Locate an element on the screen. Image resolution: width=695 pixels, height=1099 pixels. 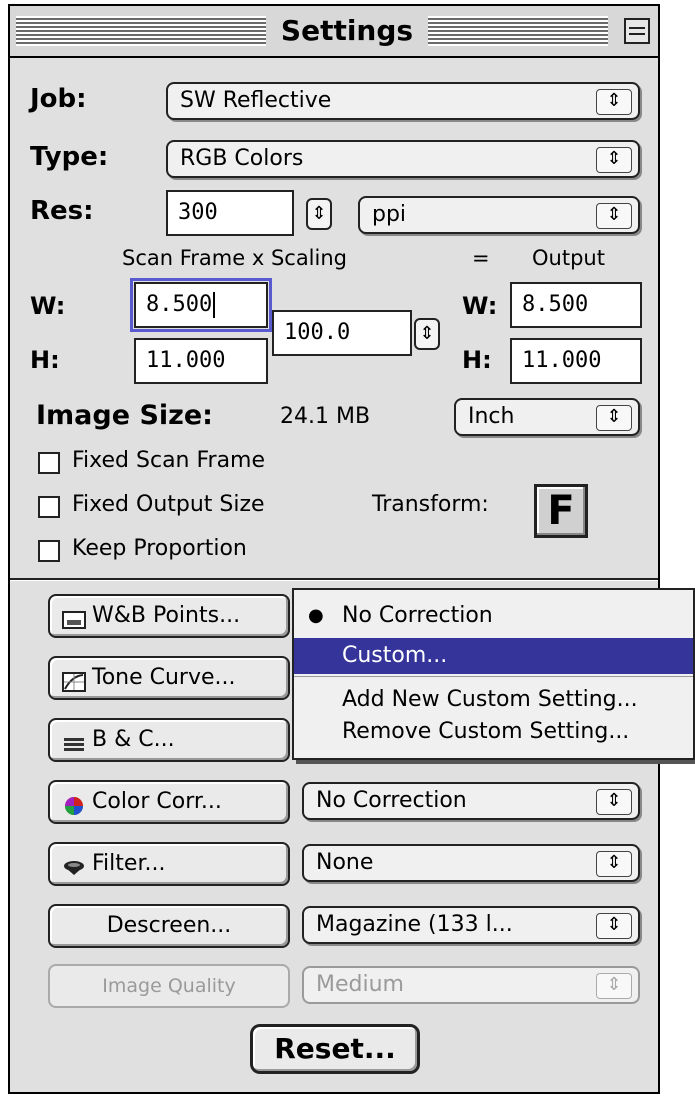
size-unit-value: Inch is located at coordinates (491, 416).